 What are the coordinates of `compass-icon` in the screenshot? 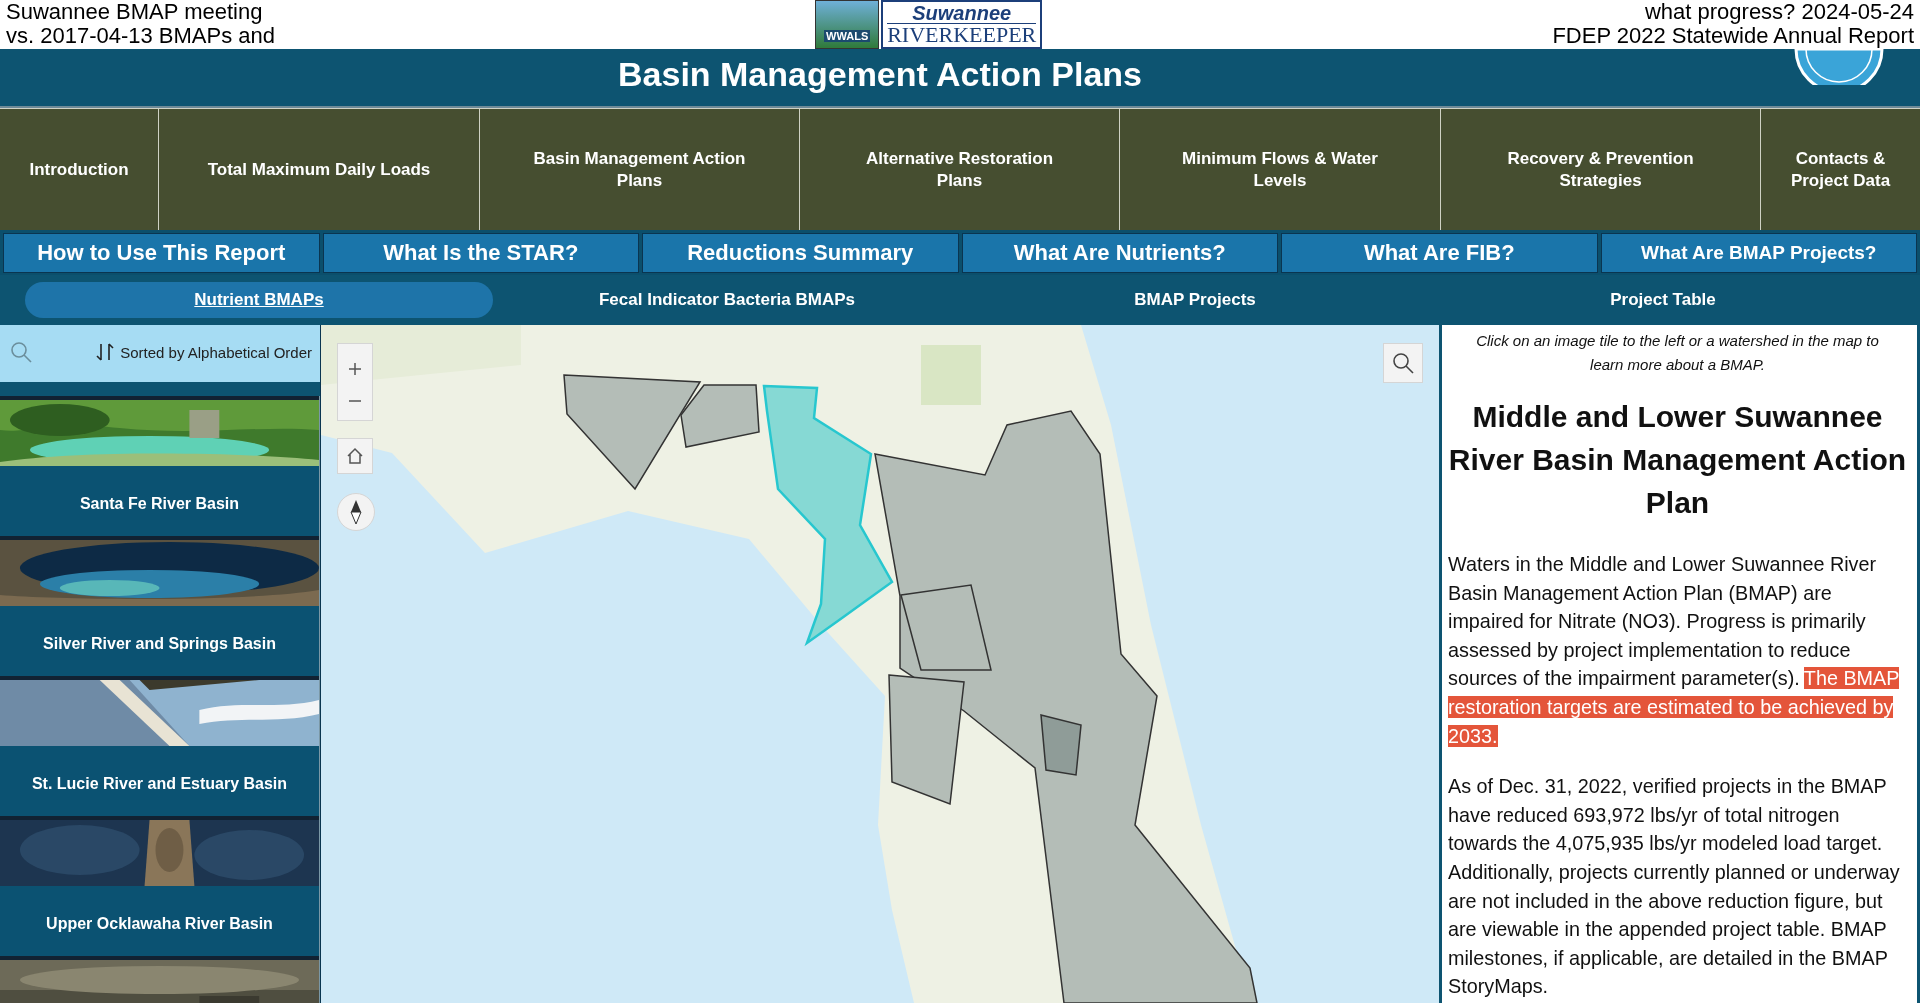 It's located at (356, 512).